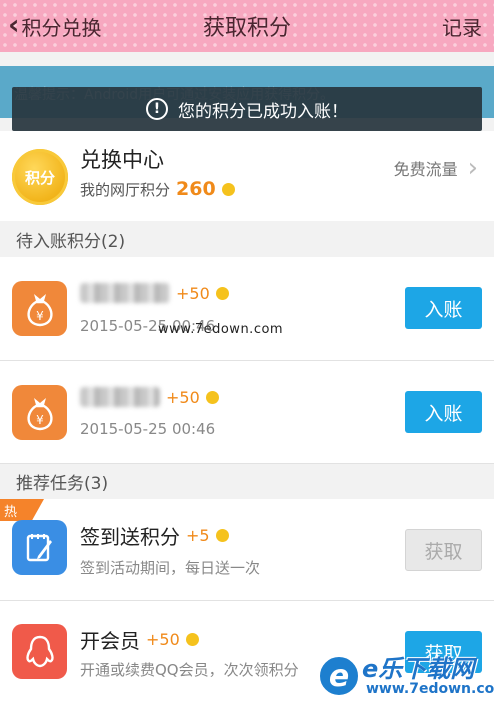 The height and width of the screenshot is (703, 494). Describe the element at coordinates (263, 111) in the screenshot. I see `toast-message: 您的积分已成功入账！` at that location.